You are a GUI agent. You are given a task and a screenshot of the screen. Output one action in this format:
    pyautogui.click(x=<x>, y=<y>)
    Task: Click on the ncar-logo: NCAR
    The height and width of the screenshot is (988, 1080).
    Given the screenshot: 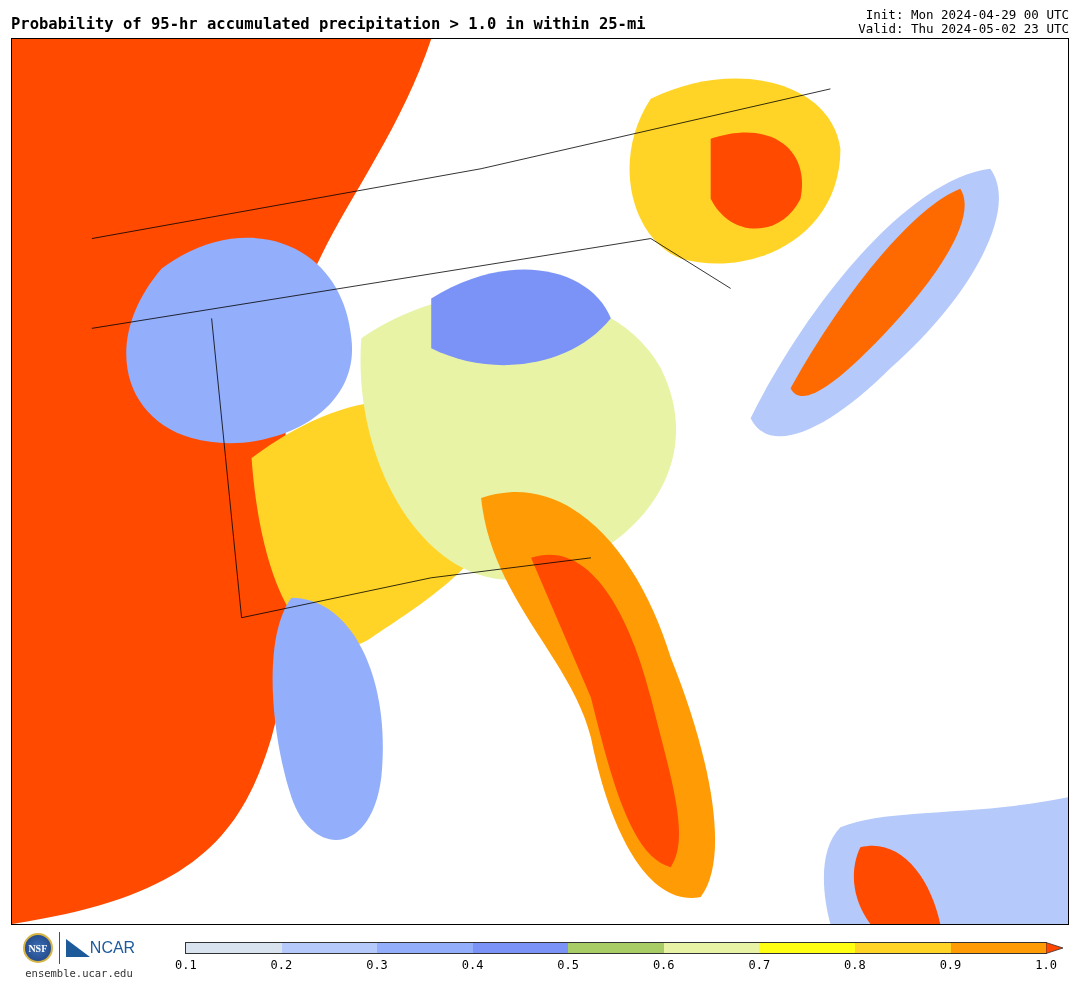 What is the action you would take?
    pyautogui.click(x=112, y=948)
    